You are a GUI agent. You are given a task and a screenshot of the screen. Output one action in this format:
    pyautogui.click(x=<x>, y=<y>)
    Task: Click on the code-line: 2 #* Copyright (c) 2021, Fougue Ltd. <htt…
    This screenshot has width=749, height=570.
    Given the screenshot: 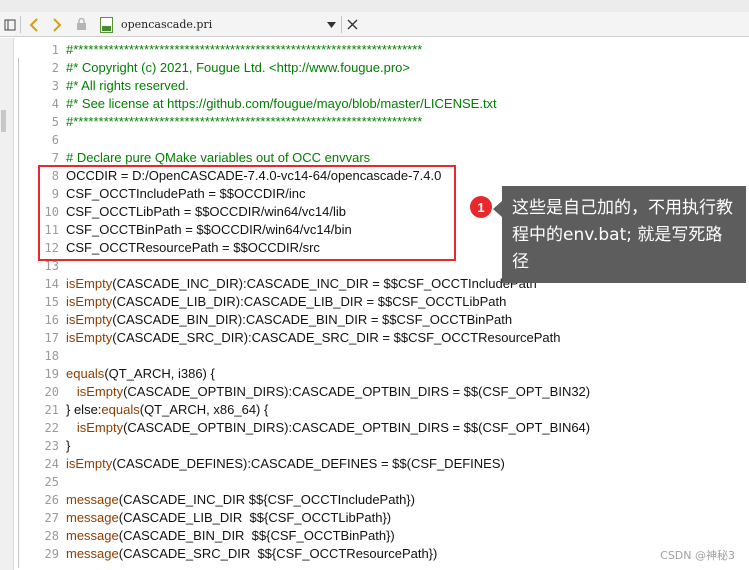 What is the action you would take?
    pyautogui.click(x=381, y=68)
    